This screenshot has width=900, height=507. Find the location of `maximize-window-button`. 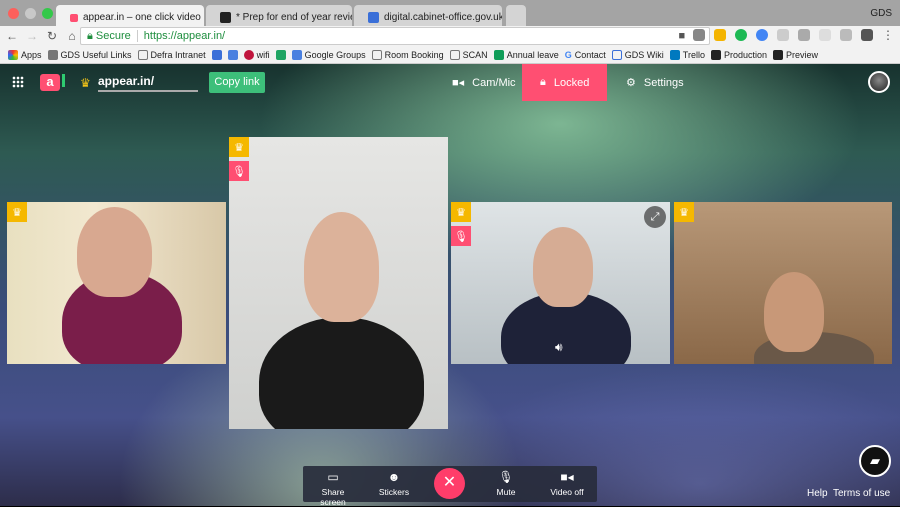

maximize-window-button is located at coordinates (47, 13).